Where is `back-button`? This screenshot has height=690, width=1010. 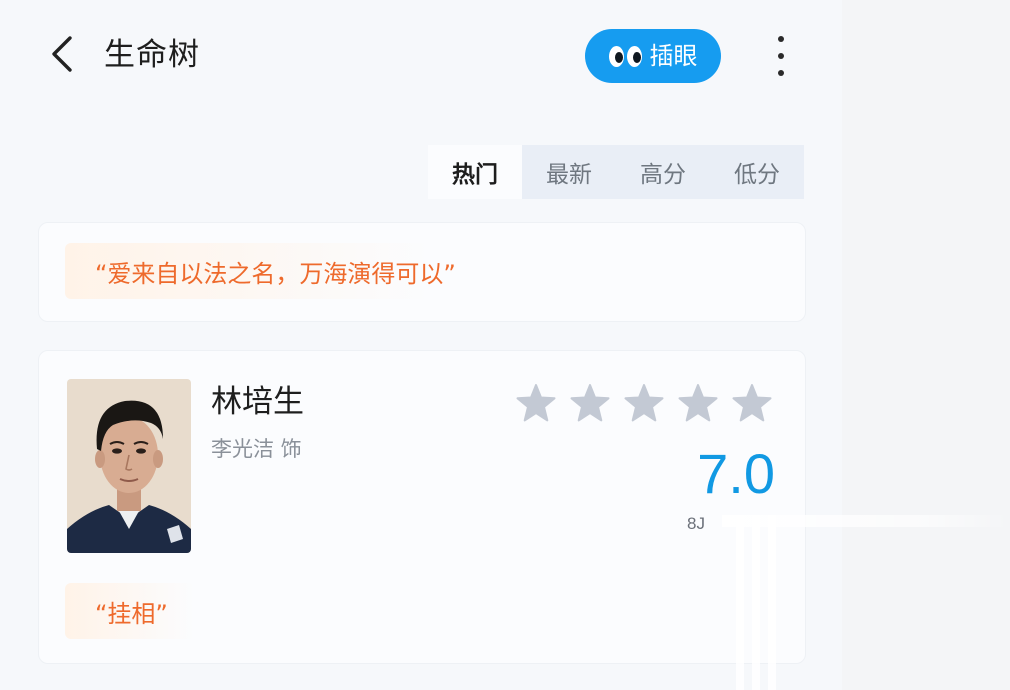
back-button is located at coordinates (64, 54).